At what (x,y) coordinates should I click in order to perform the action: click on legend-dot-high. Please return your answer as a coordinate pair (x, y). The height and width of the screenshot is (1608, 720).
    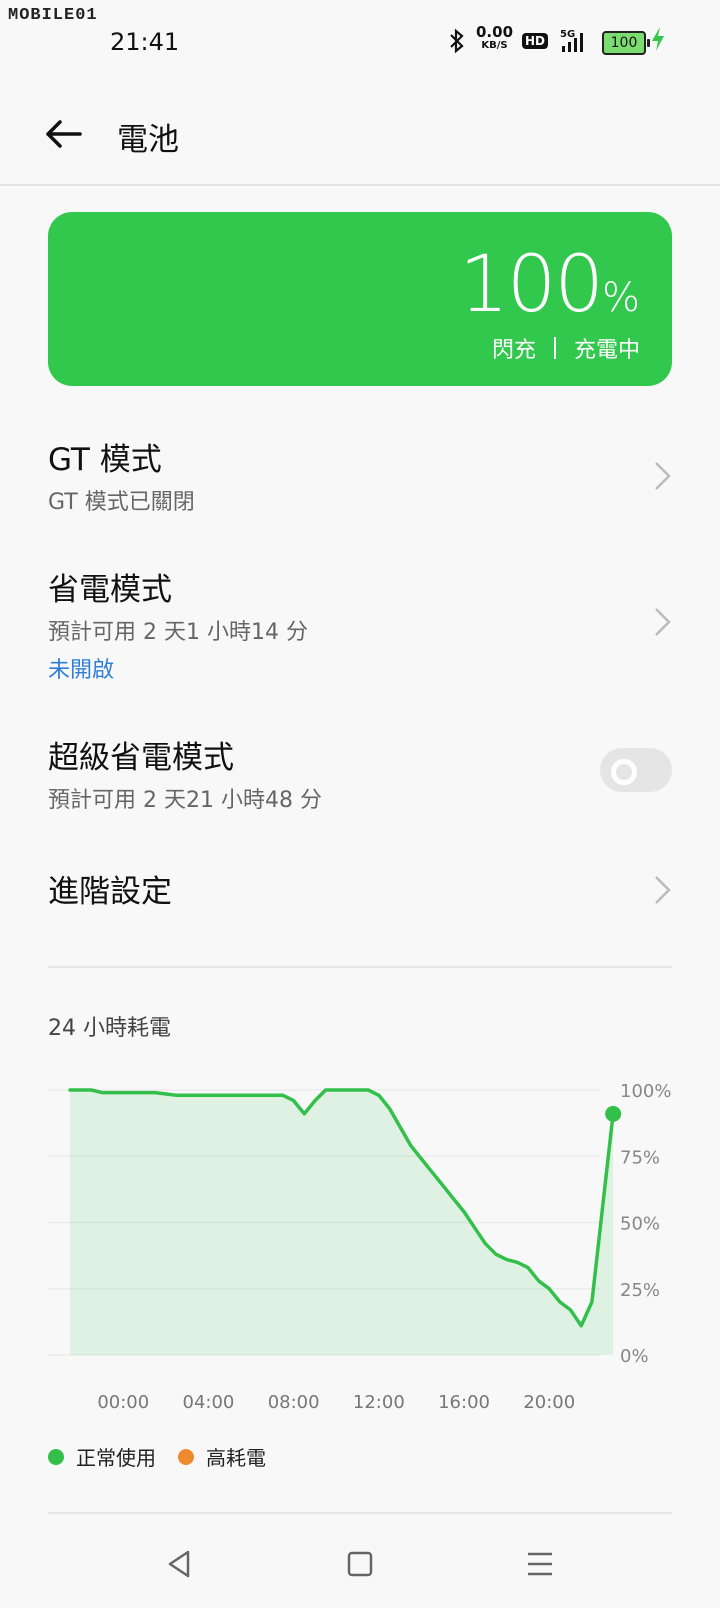
    Looking at the image, I should click on (186, 1456).